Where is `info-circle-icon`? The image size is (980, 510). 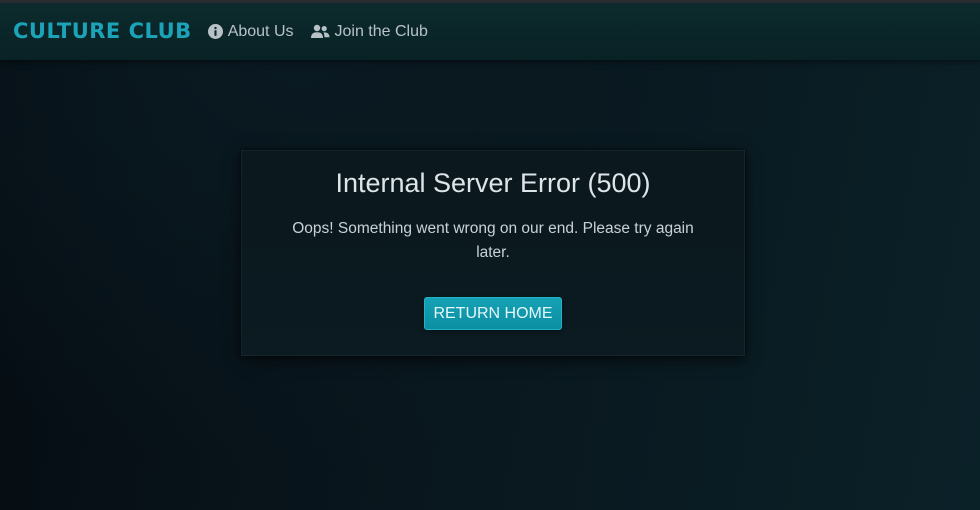 info-circle-icon is located at coordinates (215, 31).